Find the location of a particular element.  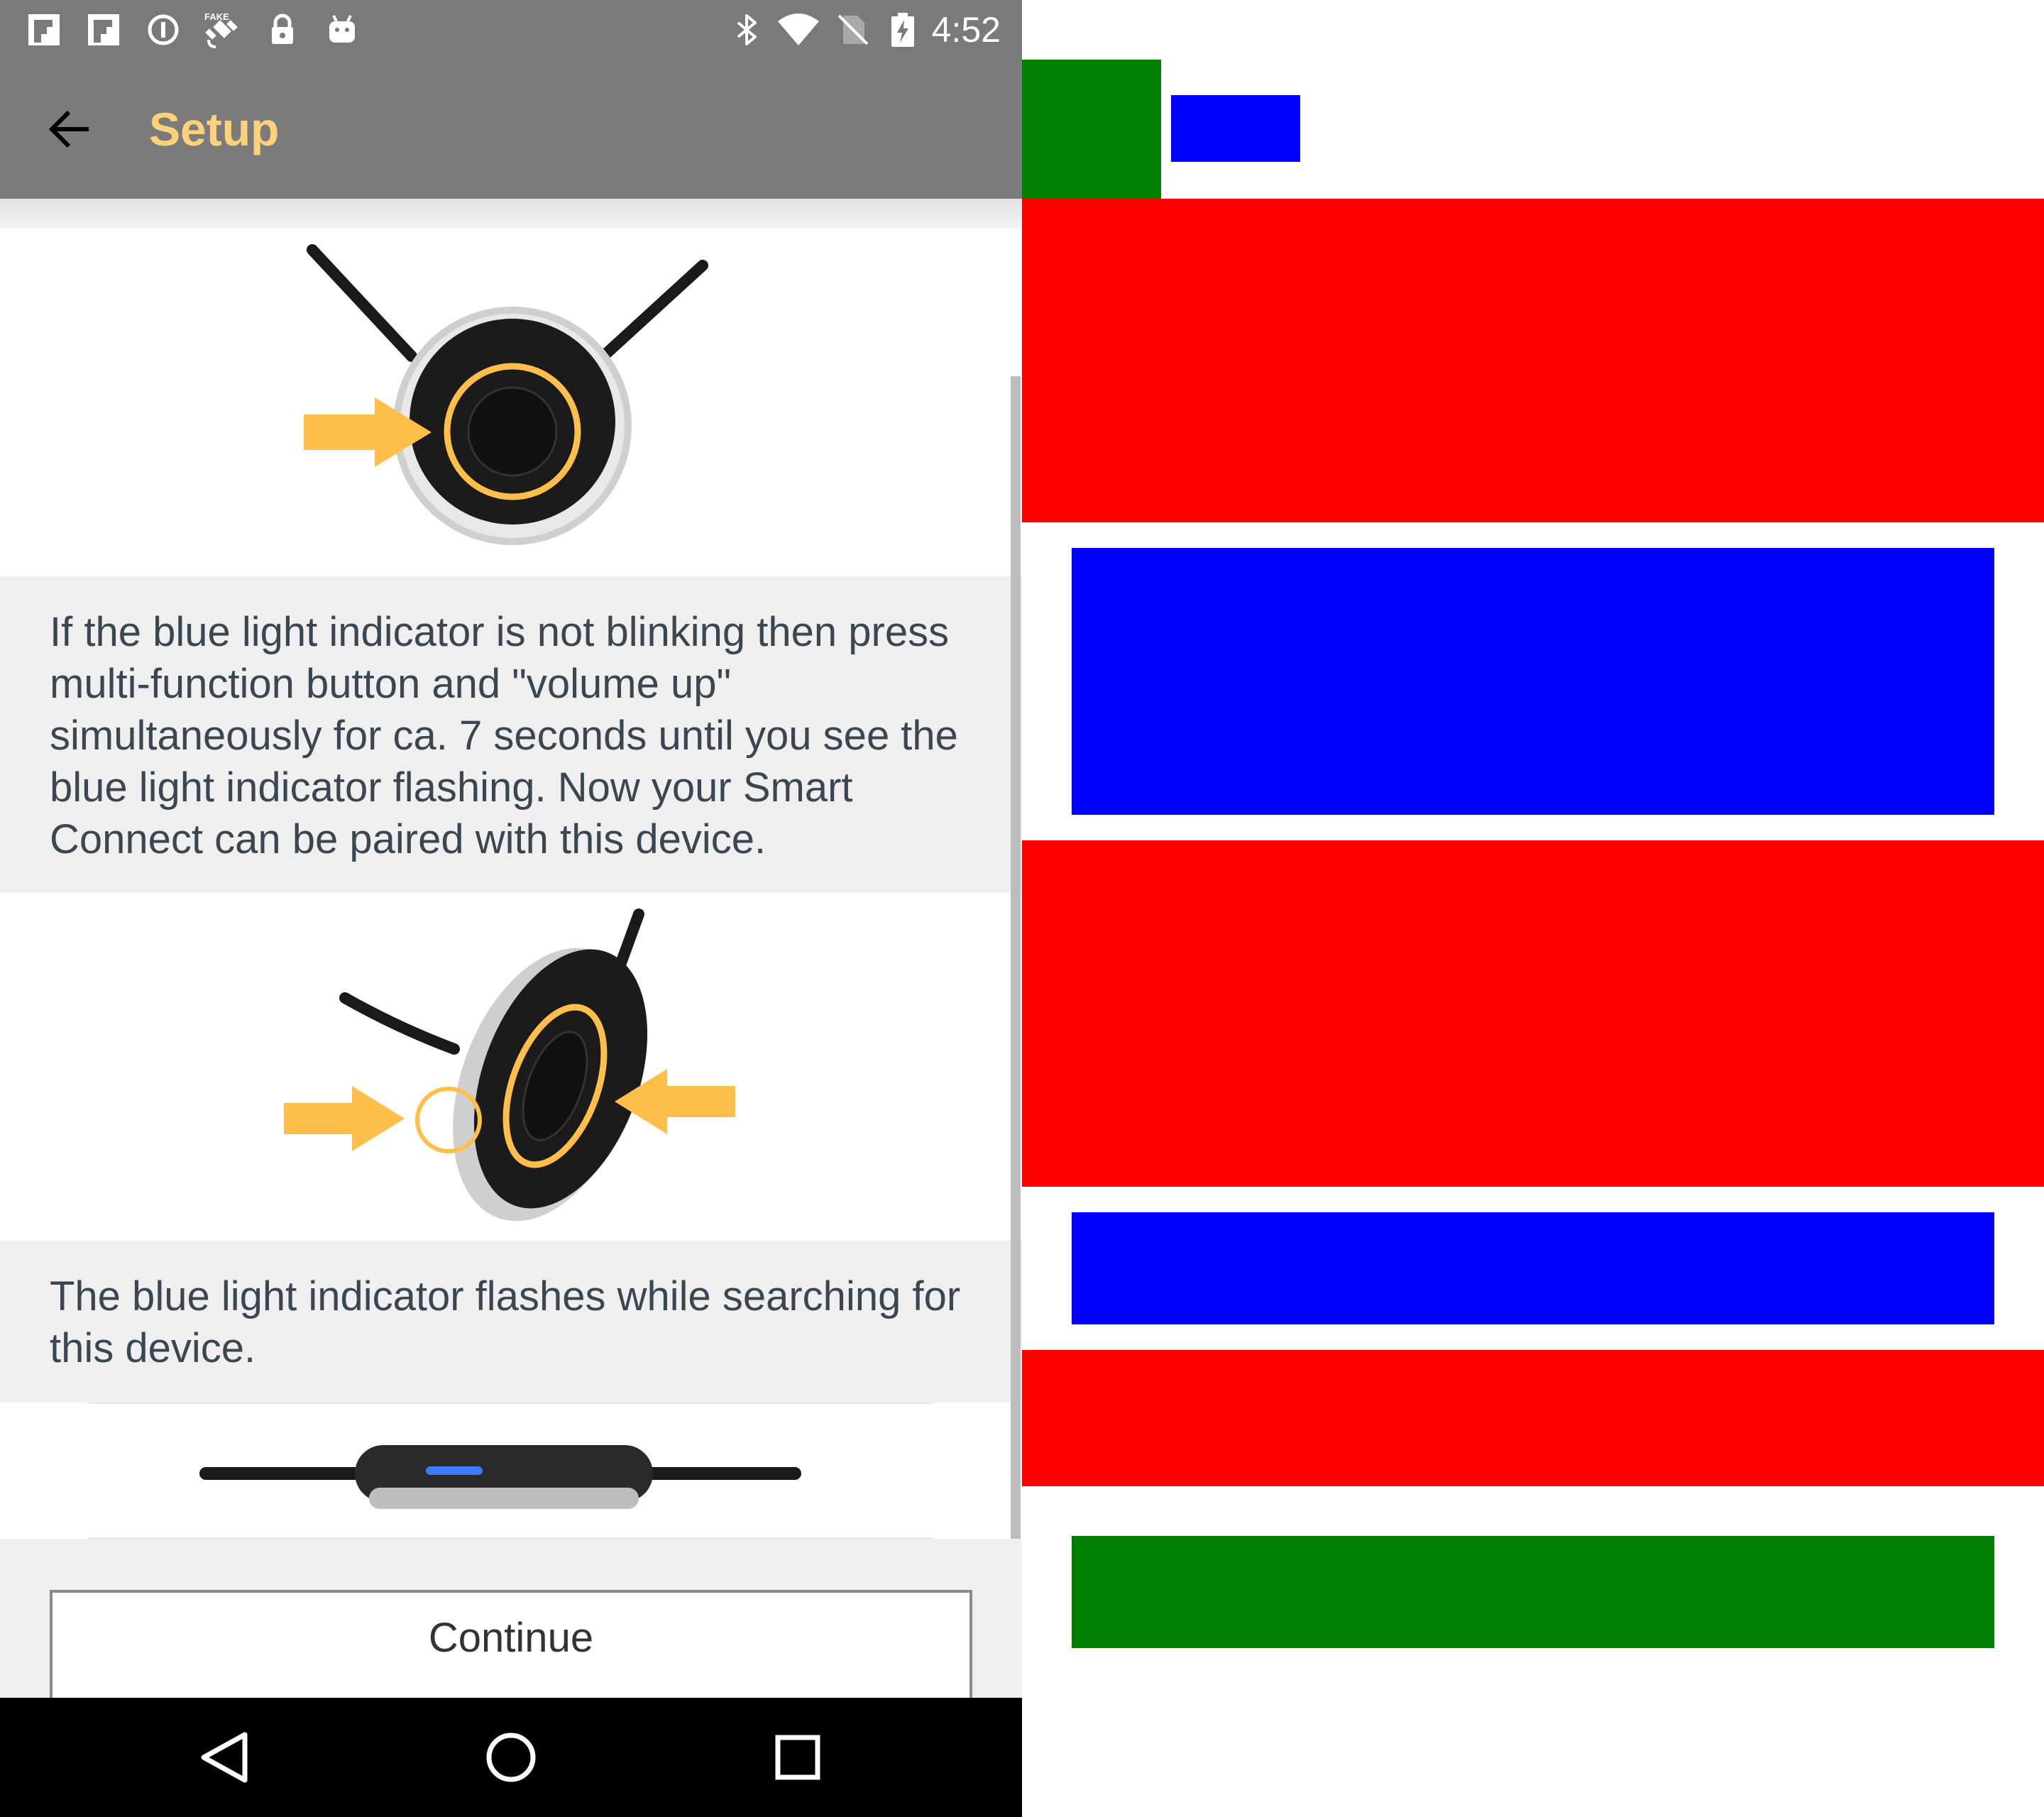

svg-text: FAKE is located at coordinates (216, 16).